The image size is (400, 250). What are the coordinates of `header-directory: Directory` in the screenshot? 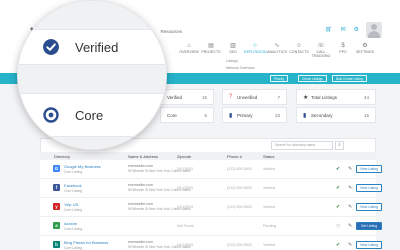 It's located at (62, 156).